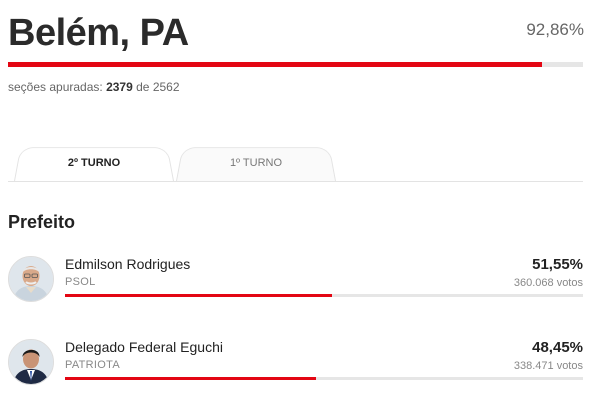 The height and width of the screenshot is (415, 600). I want to click on candidate-party: PATRIOTA, so click(92, 365).